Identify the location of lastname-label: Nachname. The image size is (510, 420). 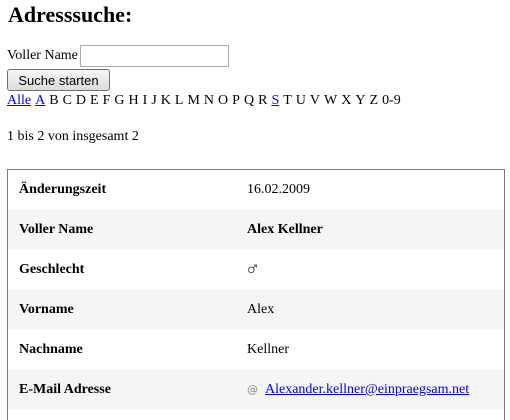
(51, 349).